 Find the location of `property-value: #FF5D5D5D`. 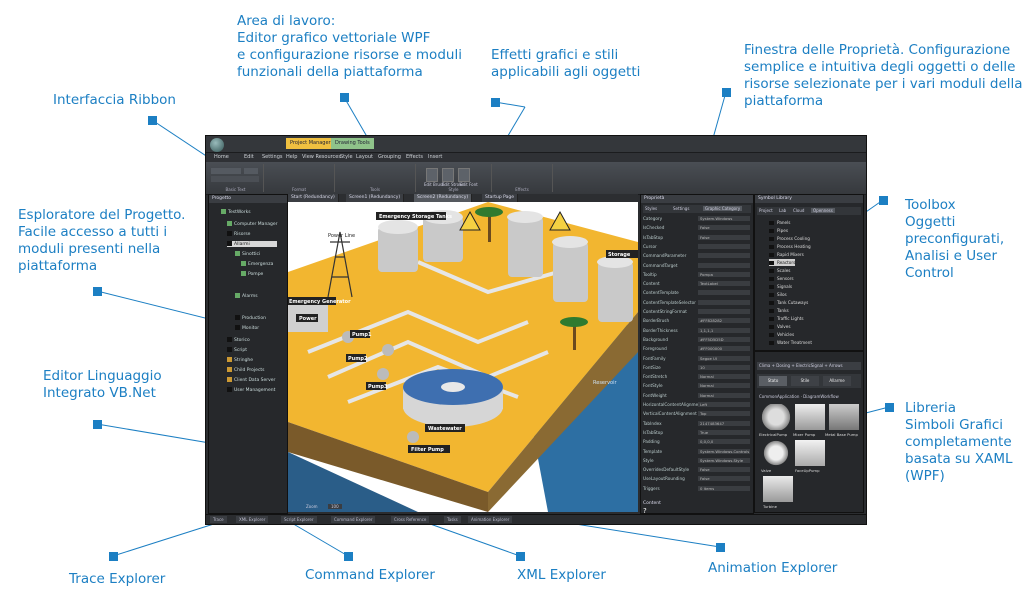

property-value: #FF5D5D5D is located at coordinates (724, 339).